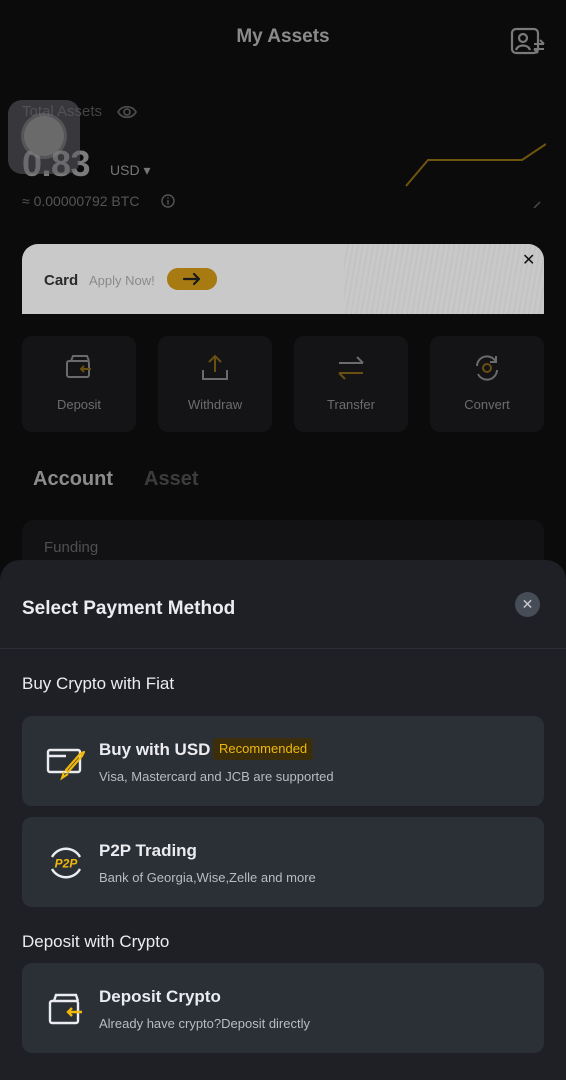 This screenshot has height=1080, width=566. Describe the element at coordinates (444, 279) in the screenshot. I see `banner-pattern` at that location.